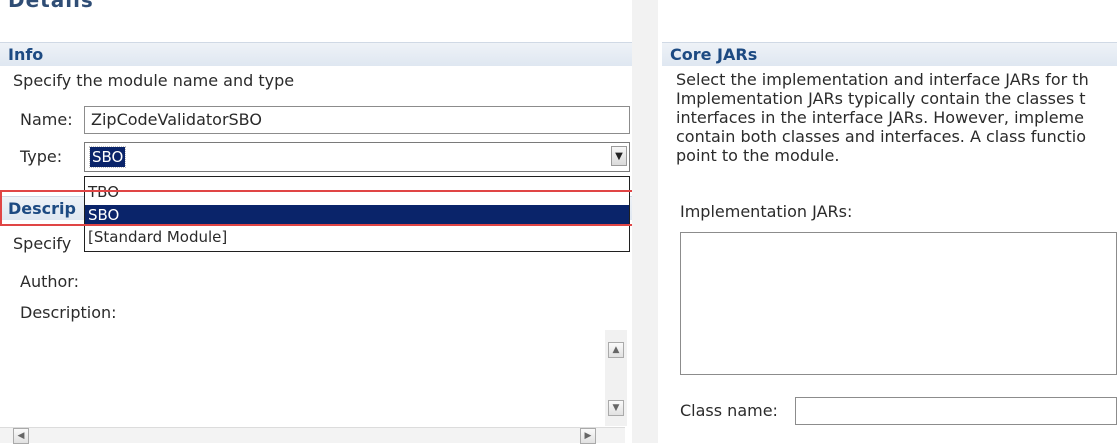 The width and height of the screenshot is (1117, 444). Describe the element at coordinates (176, 119) in the screenshot. I see `name-input-value: ZipCodeValidatorSBO` at that location.